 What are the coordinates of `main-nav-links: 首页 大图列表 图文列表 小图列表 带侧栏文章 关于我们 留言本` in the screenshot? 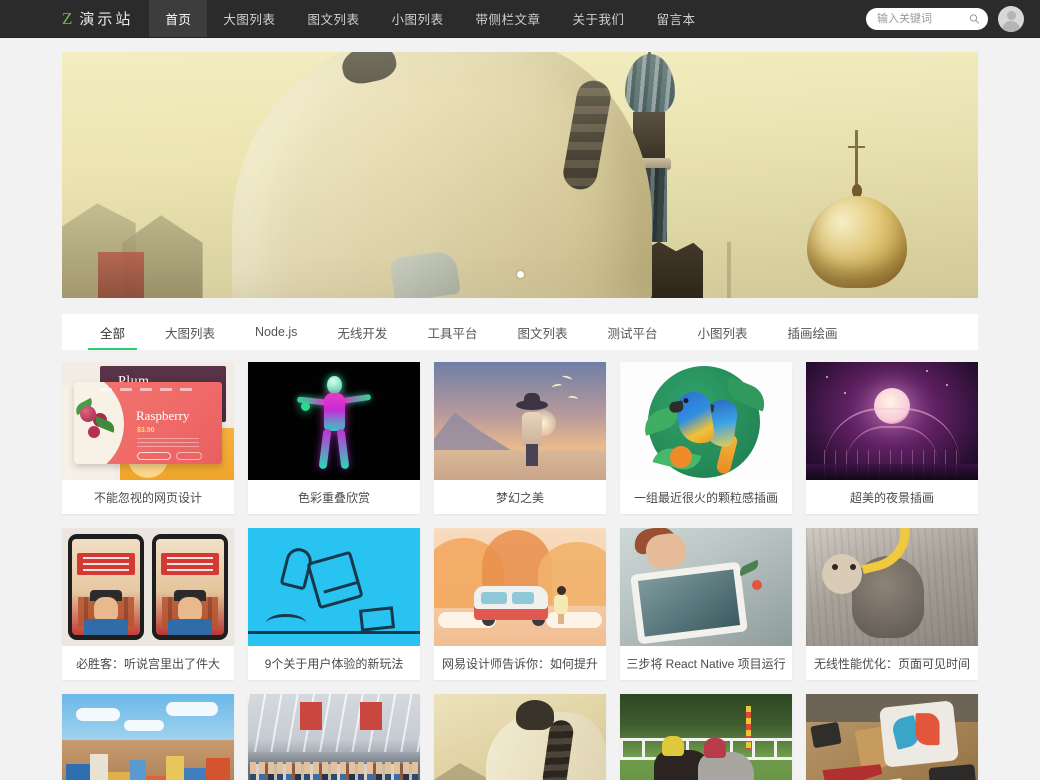 It's located at (430, 18).